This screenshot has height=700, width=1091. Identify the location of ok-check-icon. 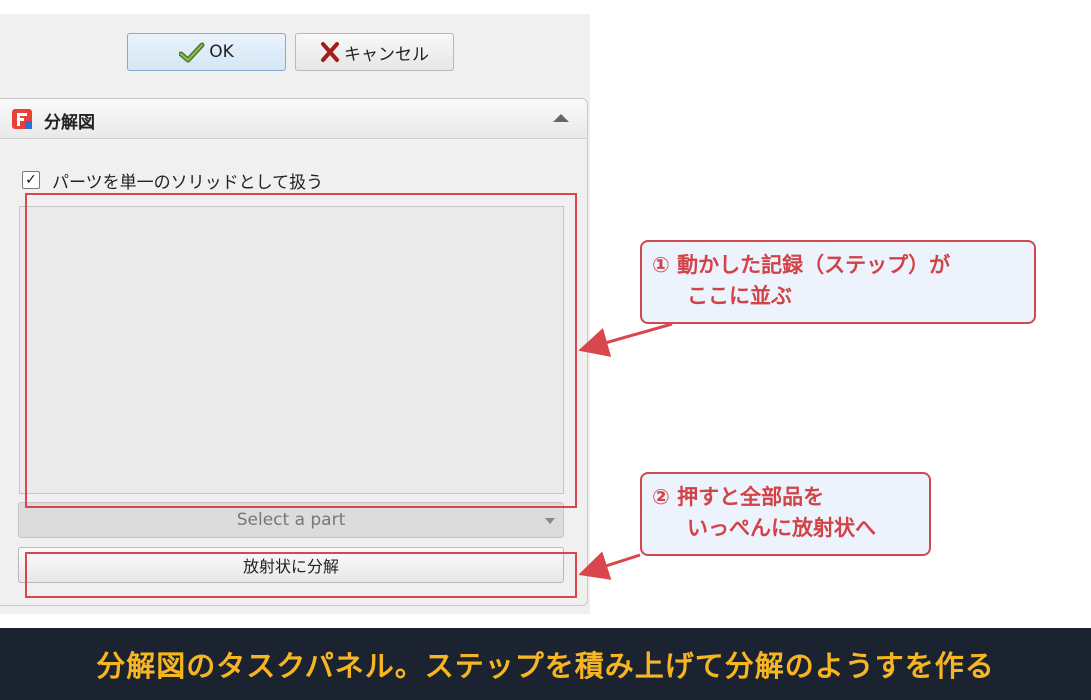
(192, 52).